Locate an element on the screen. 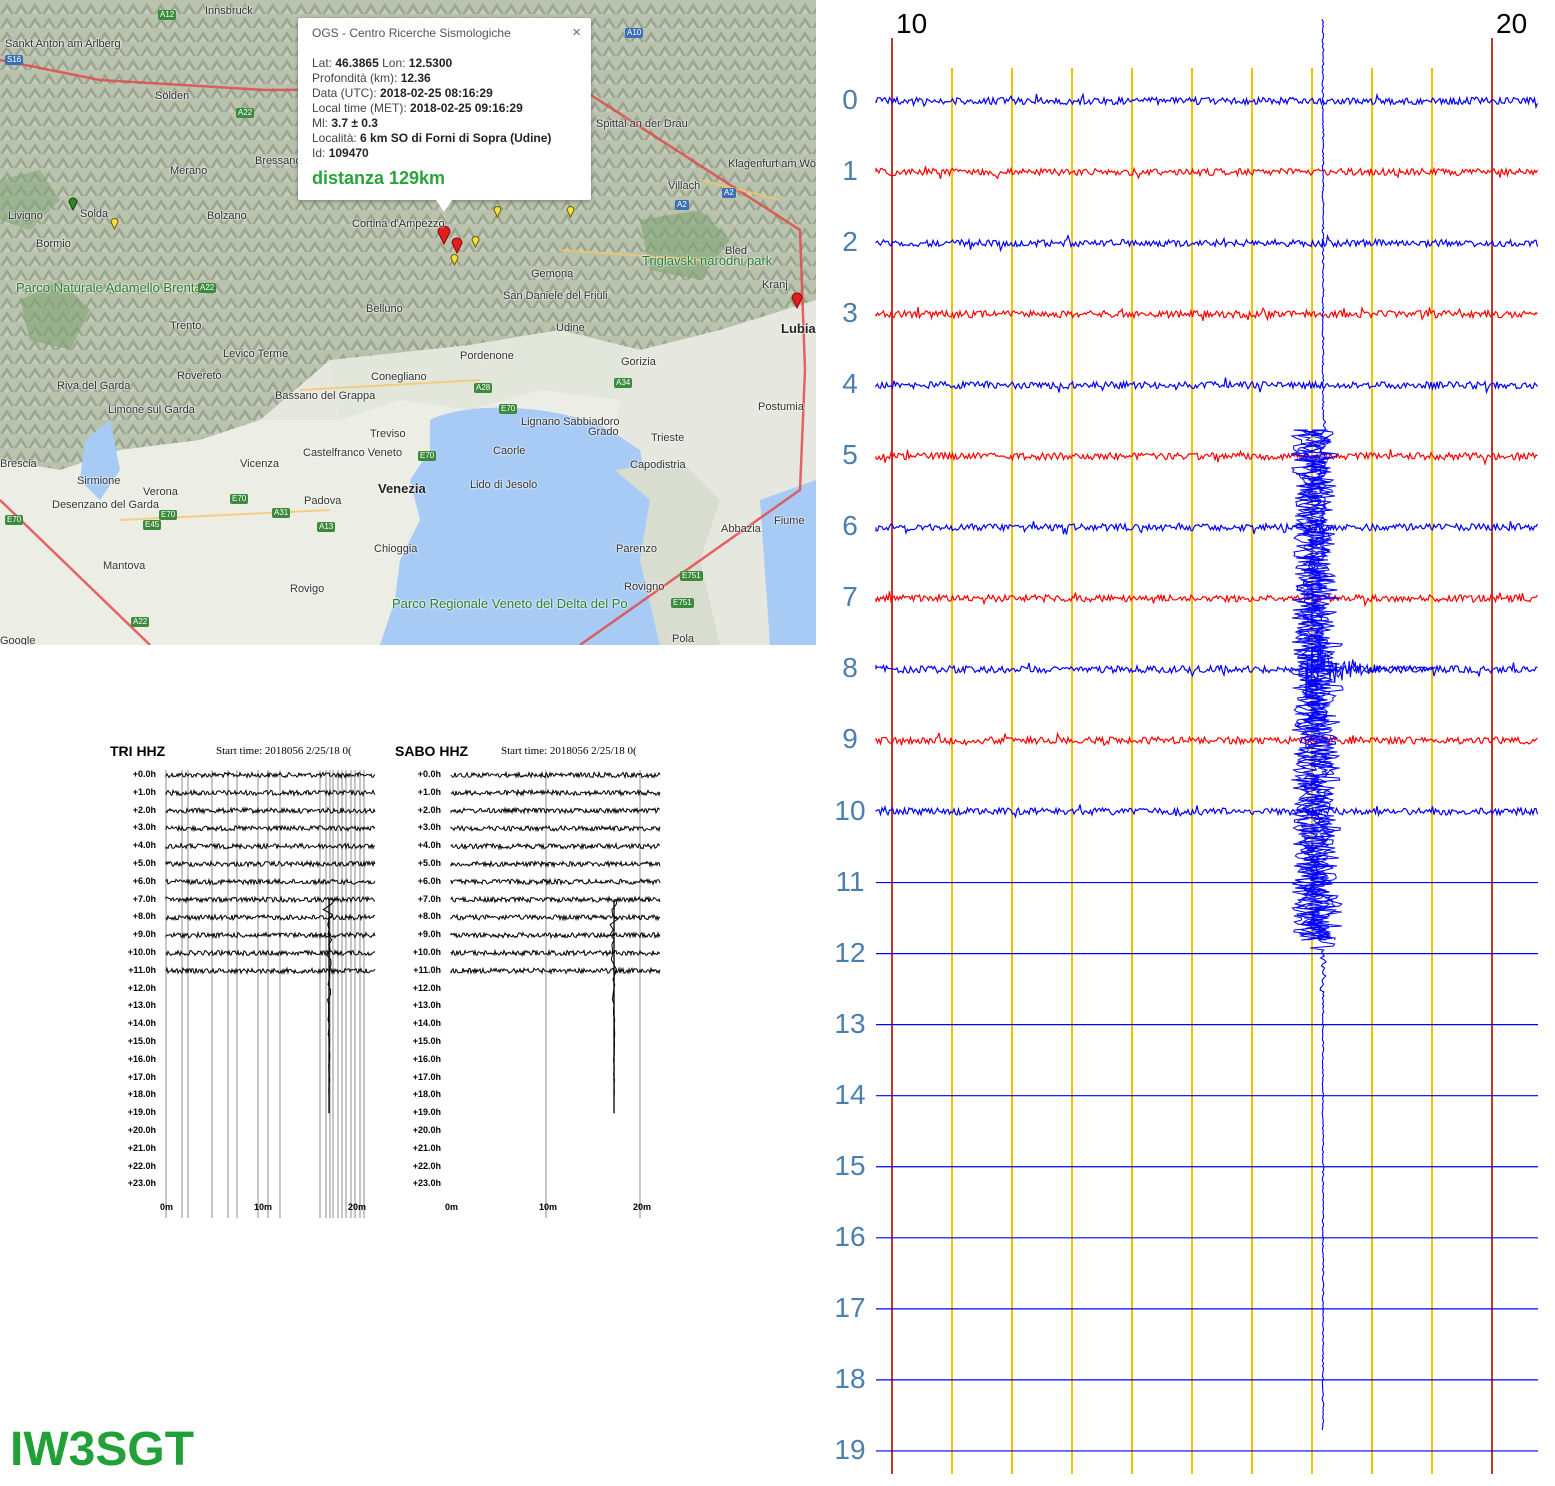 This screenshot has width=1555, height=1486. map-place-label: Castelfranco Veneto is located at coordinates (353, 453).